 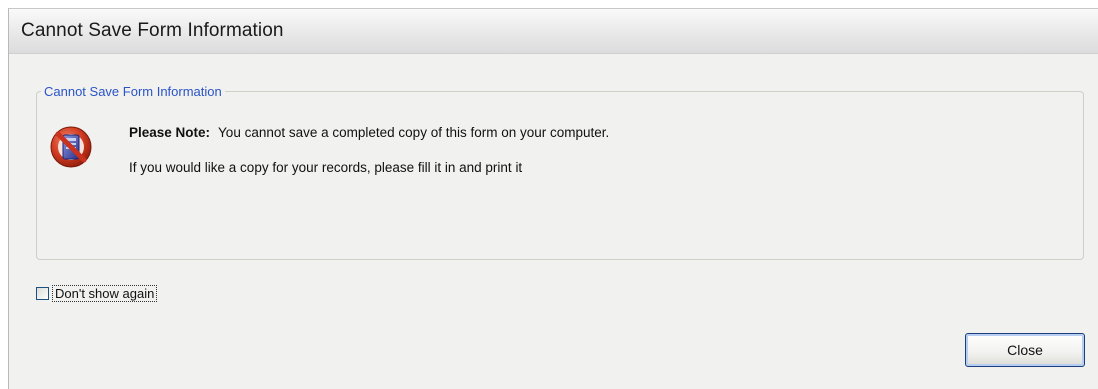 What do you see at coordinates (42, 293) in the screenshot?
I see `dont-show-again-checkbox` at bounding box center [42, 293].